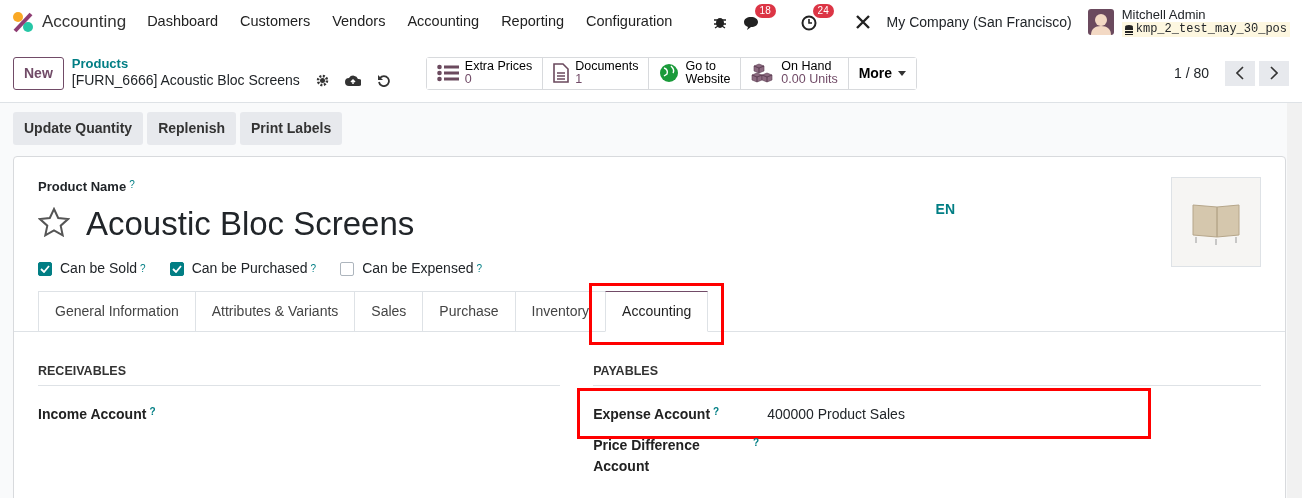 The image size is (1302, 498). Describe the element at coordinates (979, 22) in the screenshot. I see `company-switcher: My Company (San Francisco)` at that location.